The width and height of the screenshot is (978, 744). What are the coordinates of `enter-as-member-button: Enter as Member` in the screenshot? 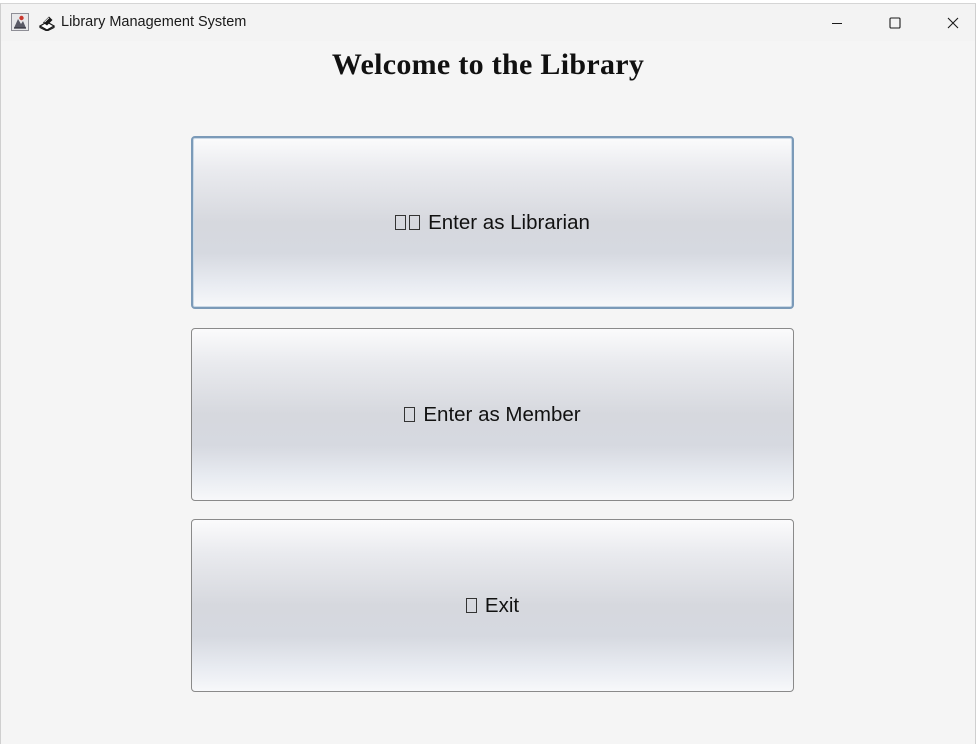 It's located at (492, 414).